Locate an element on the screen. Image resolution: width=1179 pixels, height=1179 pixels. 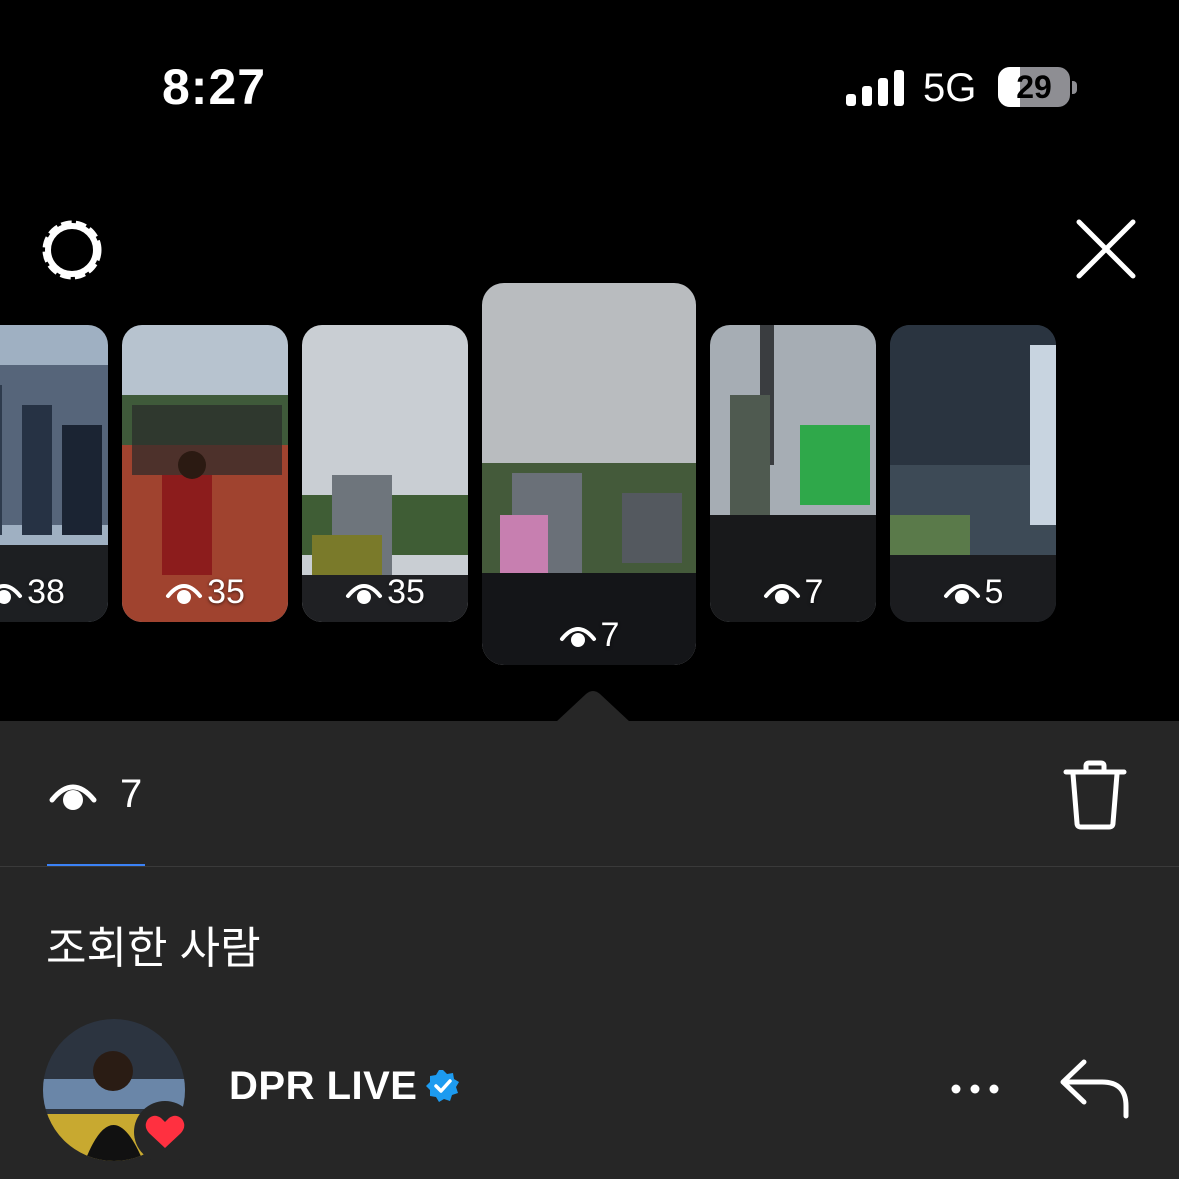
story-thumbnail: 5 is located at coordinates (973, 473).